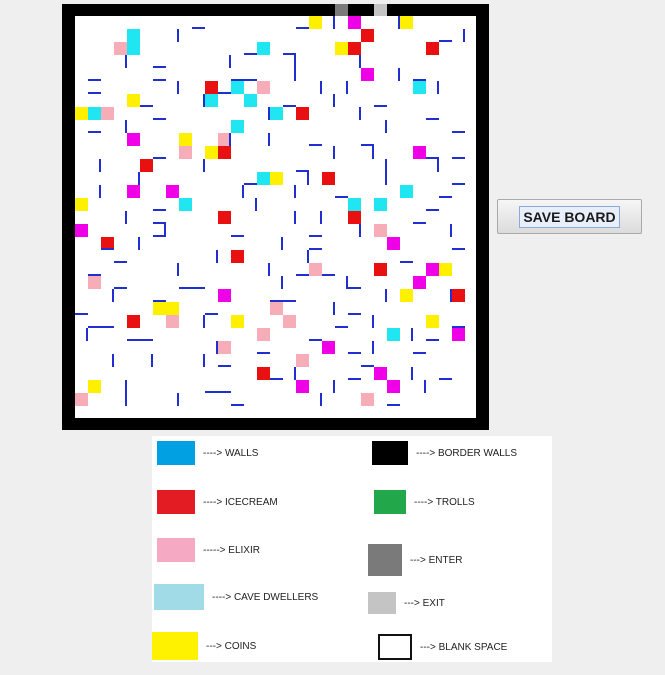 This screenshot has width=665, height=675. What do you see at coordinates (341, 10) in the screenshot?
I see `enter-gate` at bounding box center [341, 10].